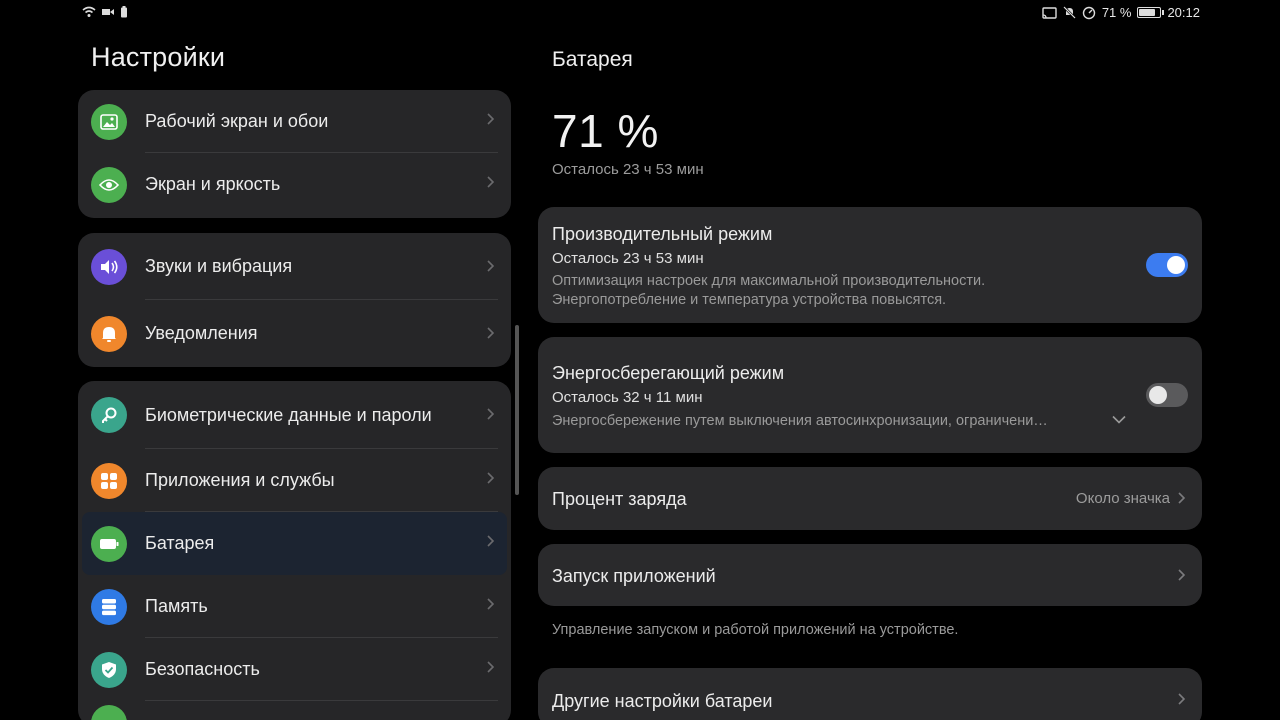 The height and width of the screenshot is (720, 1280). I want to click on sidebar-item-battery: Батарея, so click(294, 543).